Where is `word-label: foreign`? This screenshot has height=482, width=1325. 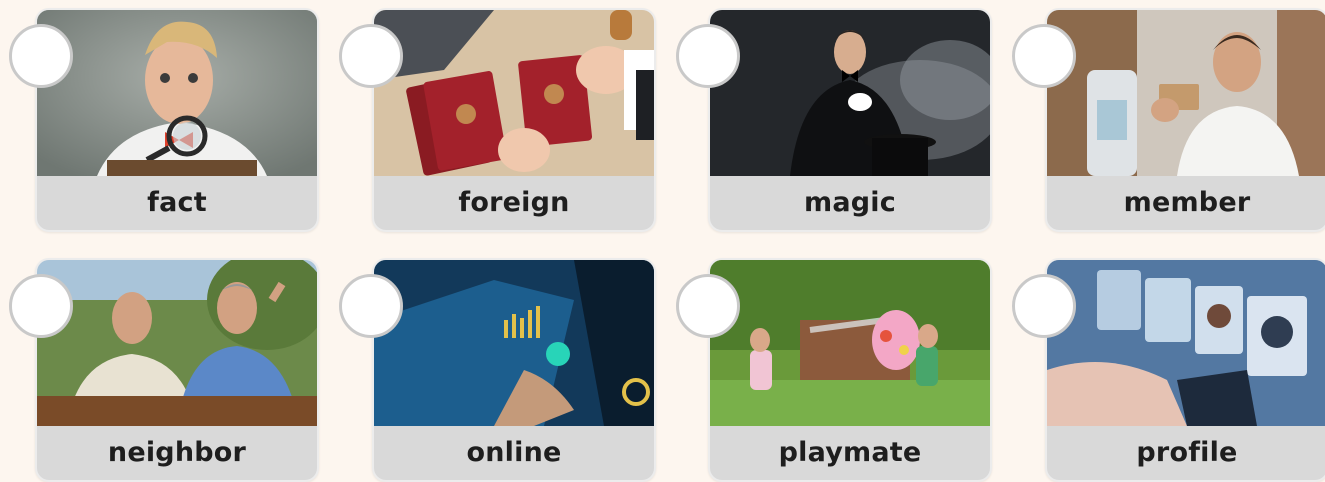 word-label: foreign is located at coordinates (514, 202).